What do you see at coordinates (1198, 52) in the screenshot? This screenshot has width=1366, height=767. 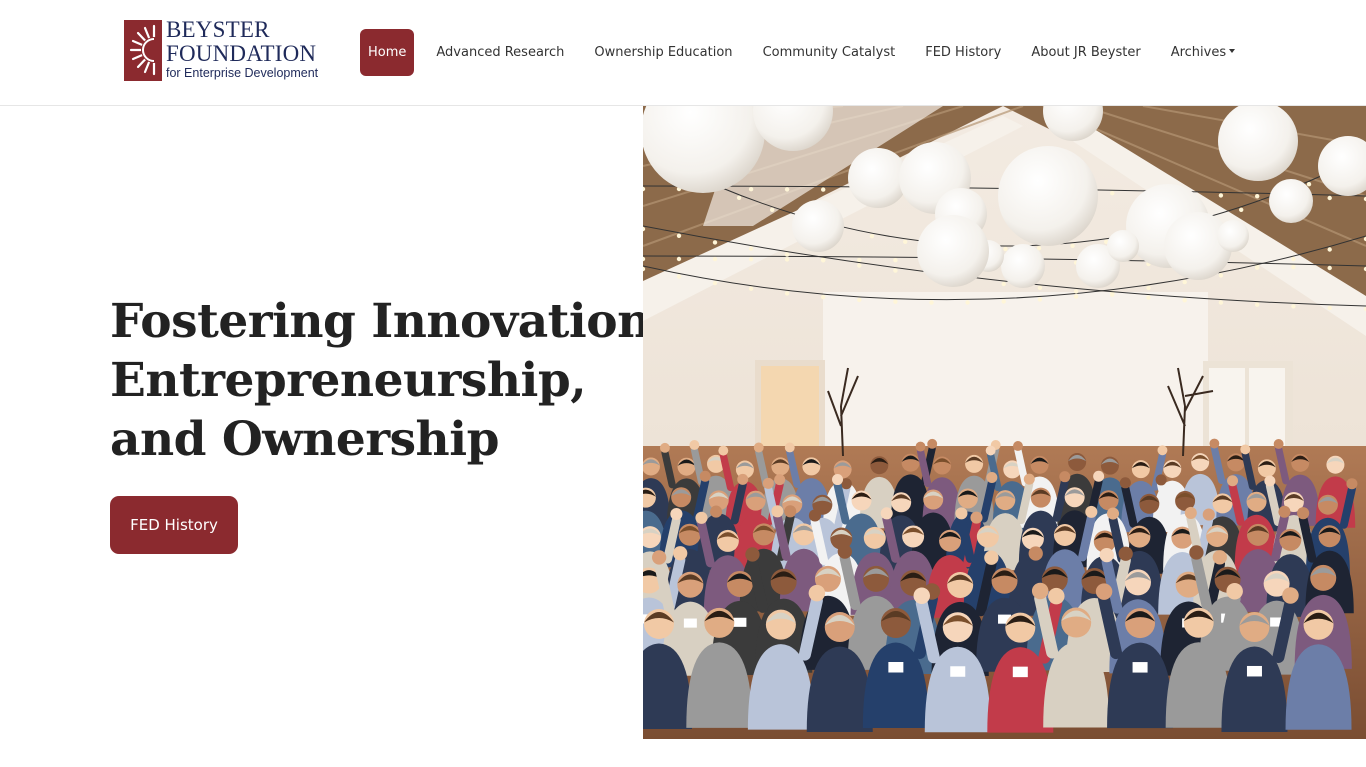 I see `nav-archives-label: Archives` at bounding box center [1198, 52].